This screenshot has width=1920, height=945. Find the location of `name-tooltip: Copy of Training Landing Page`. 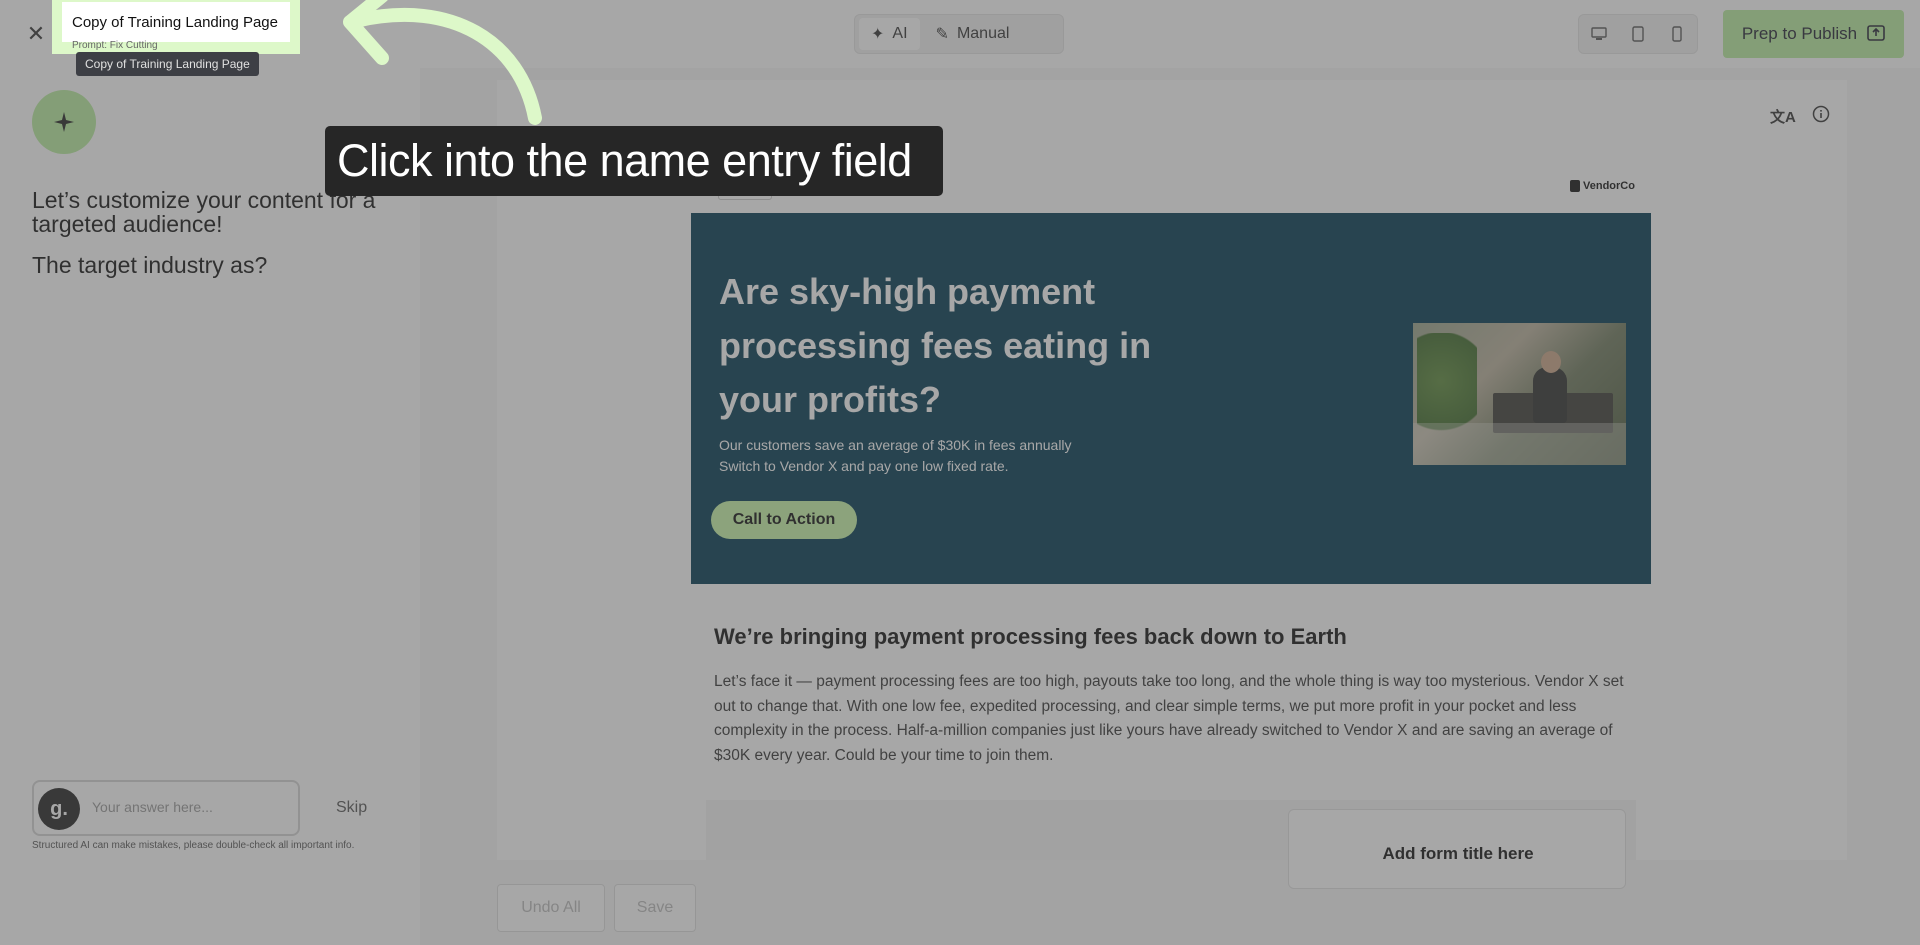

name-tooltip: Copy of Training Landing Page is located at coordinates (167, 64).